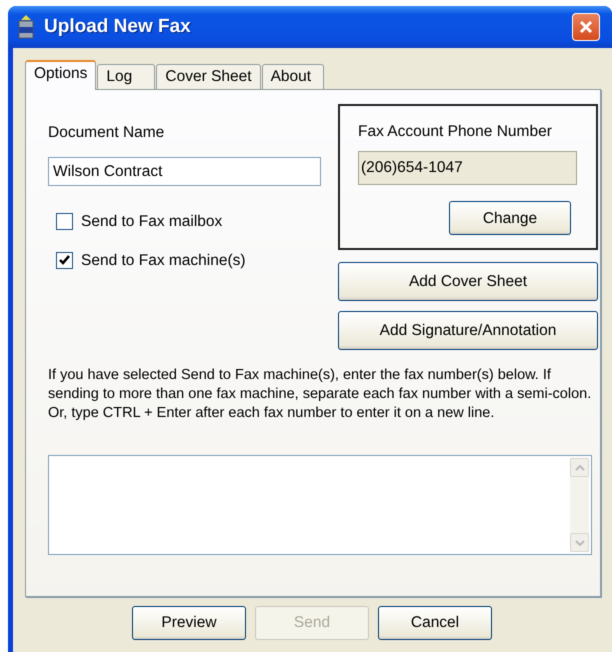 The image size is (612, 652). Describe the element at coordinates (208, 76) in the screenshot. I see `tab: Cover Sheet` at that location.